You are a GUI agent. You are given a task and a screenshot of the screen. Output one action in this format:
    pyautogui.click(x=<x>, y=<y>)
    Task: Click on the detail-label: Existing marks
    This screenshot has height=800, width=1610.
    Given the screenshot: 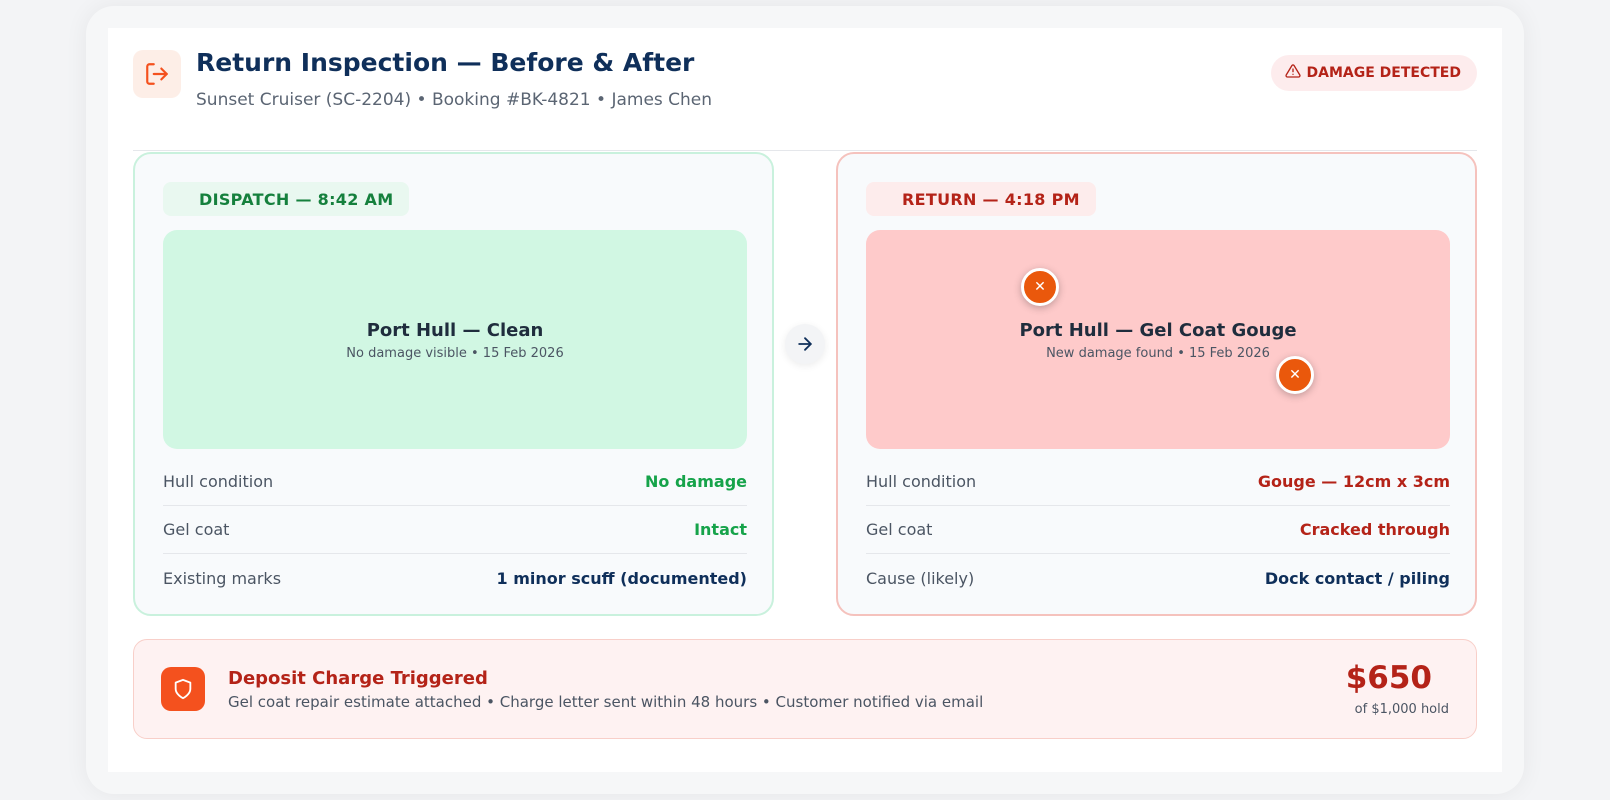 What is the action you would take?
    pyautogui.click(x=222, y=578)
    